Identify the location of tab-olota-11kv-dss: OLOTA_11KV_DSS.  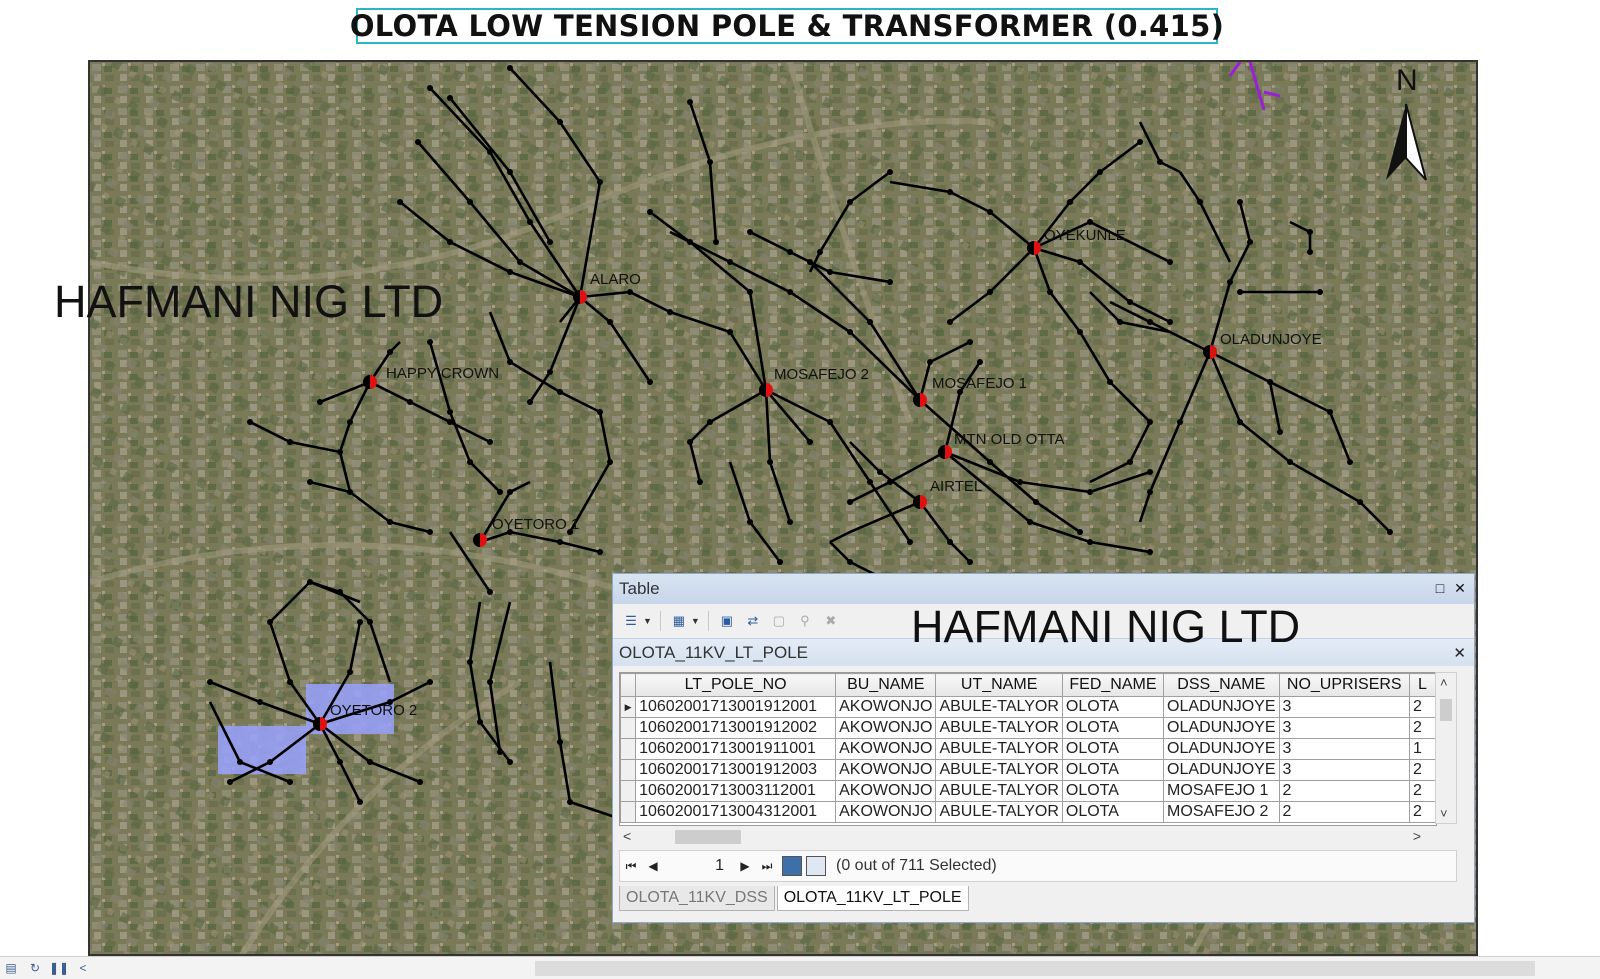
(697, 898).